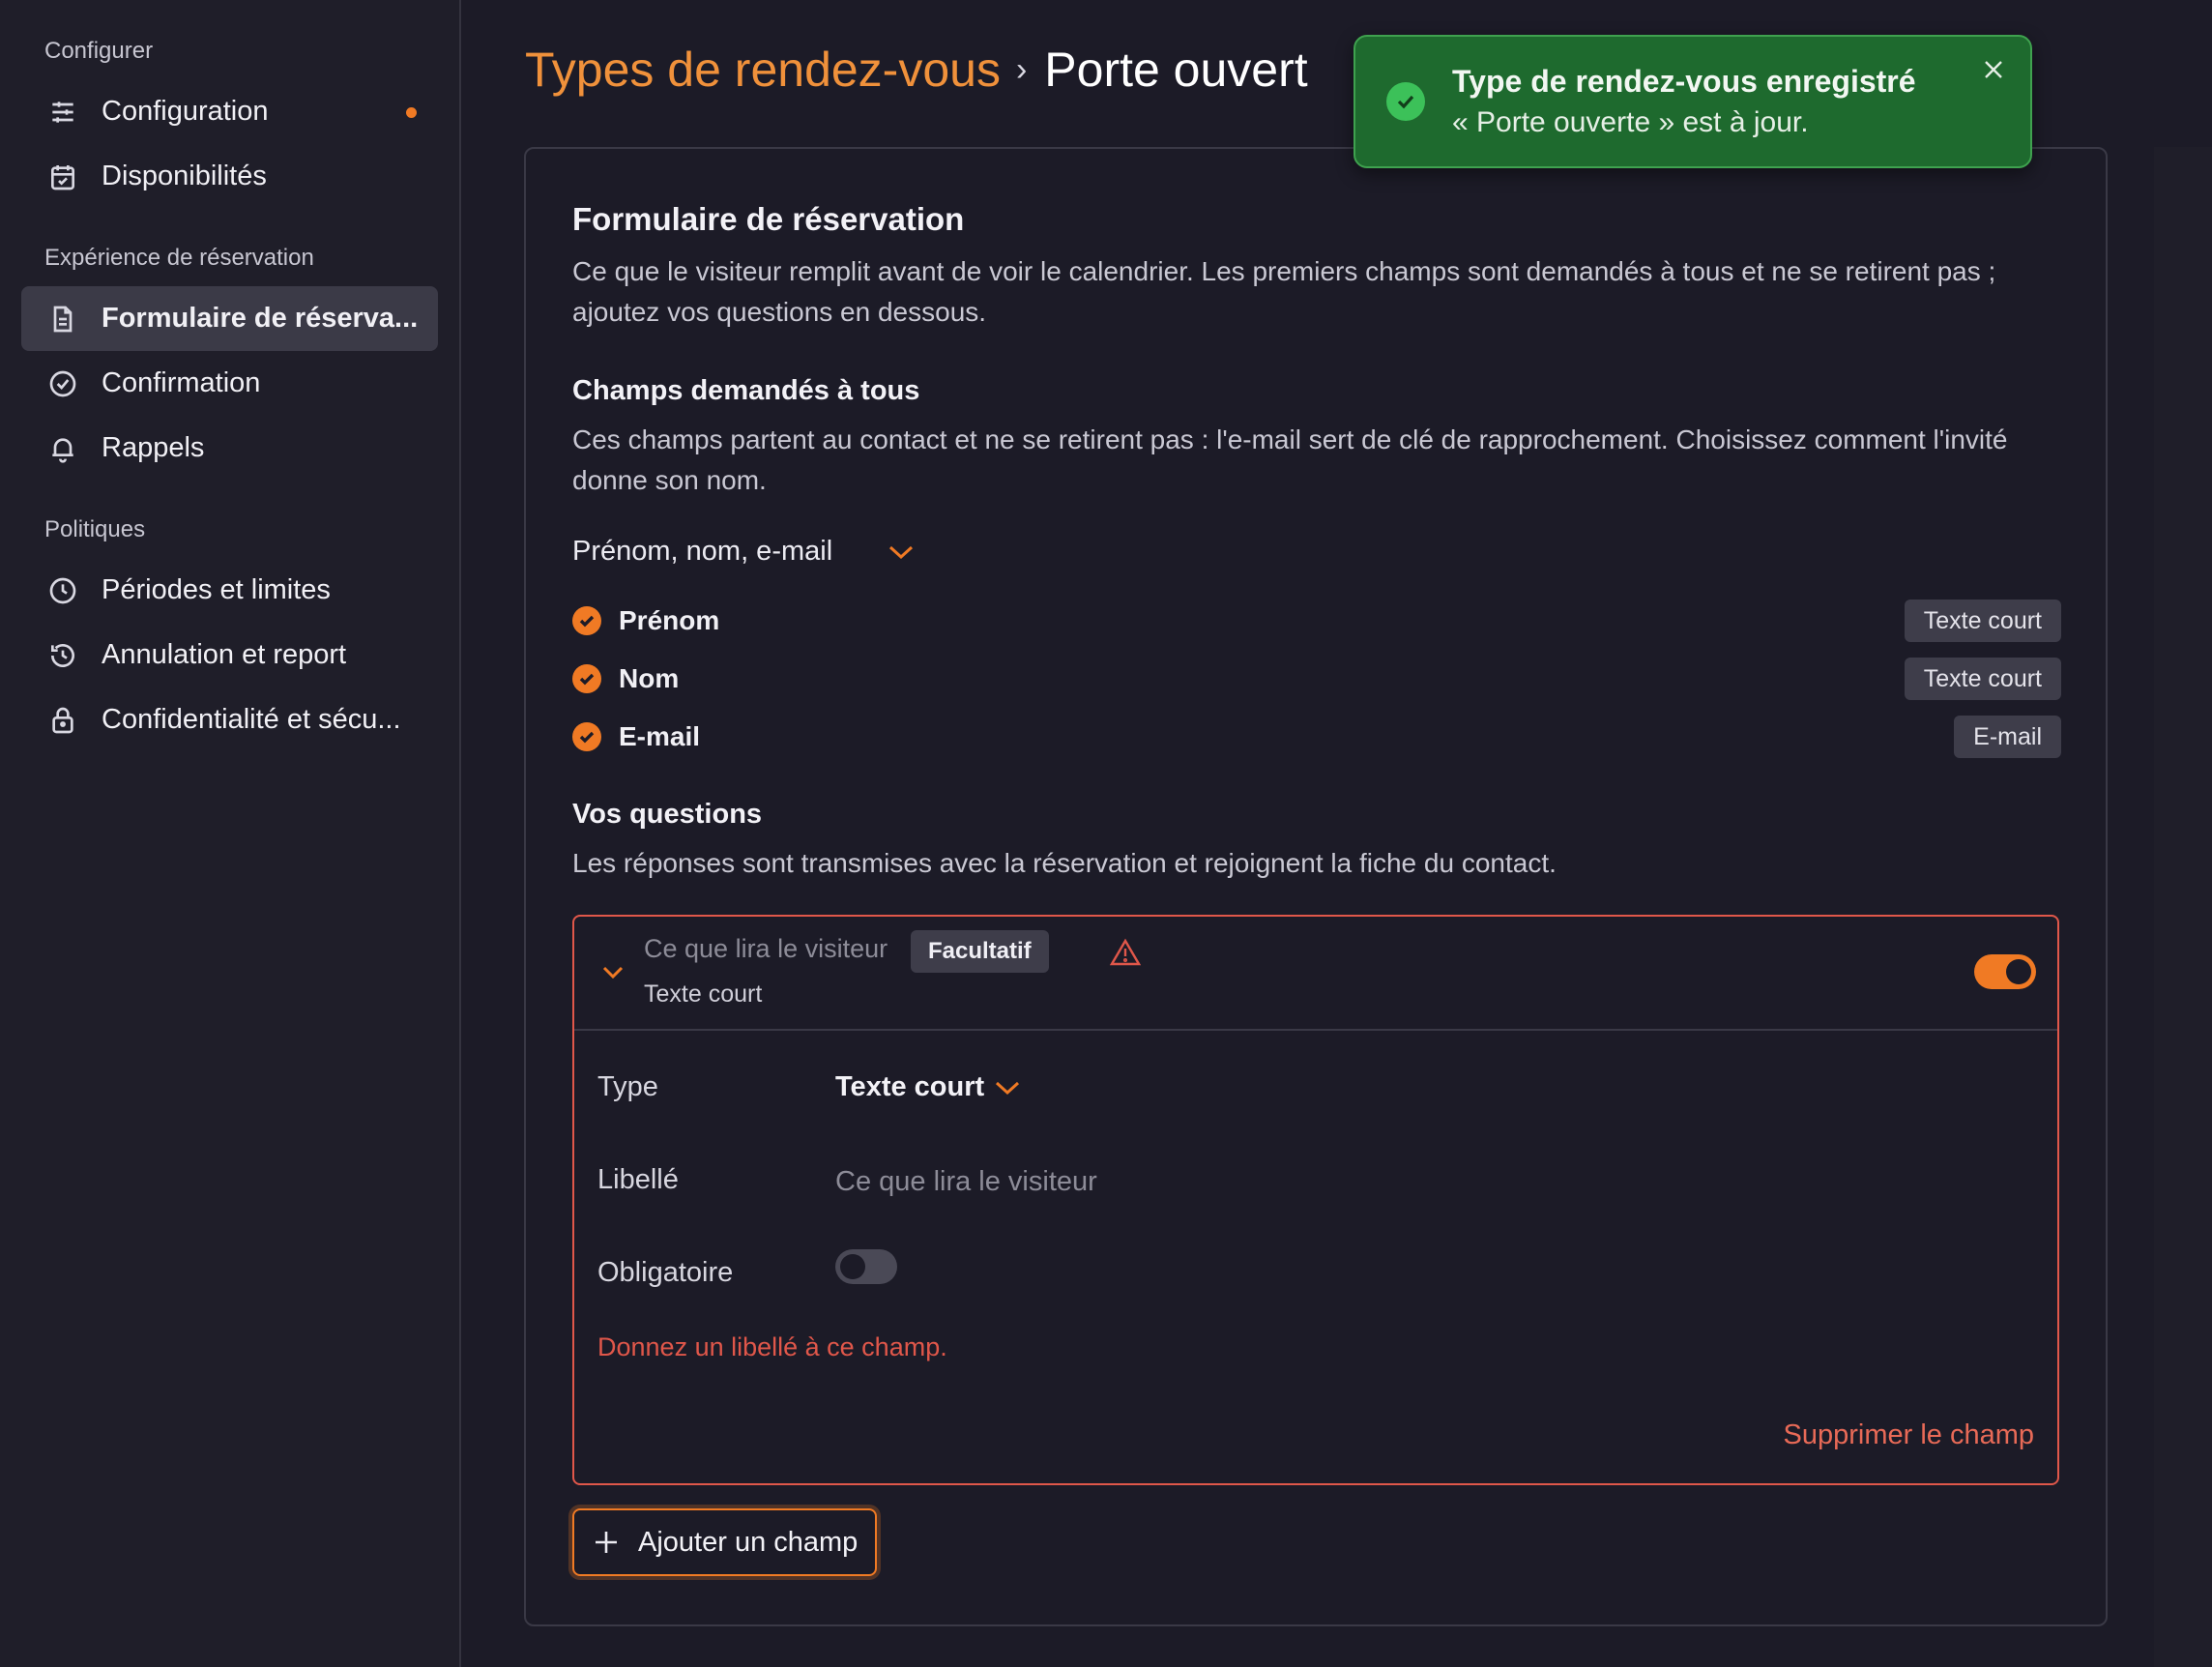 This screenshot has height=1667, width=2212. What do you see at coordinates (669, 620) in the screenshot?
I see `field-name: Prénom` at bounding box center [669, 620].